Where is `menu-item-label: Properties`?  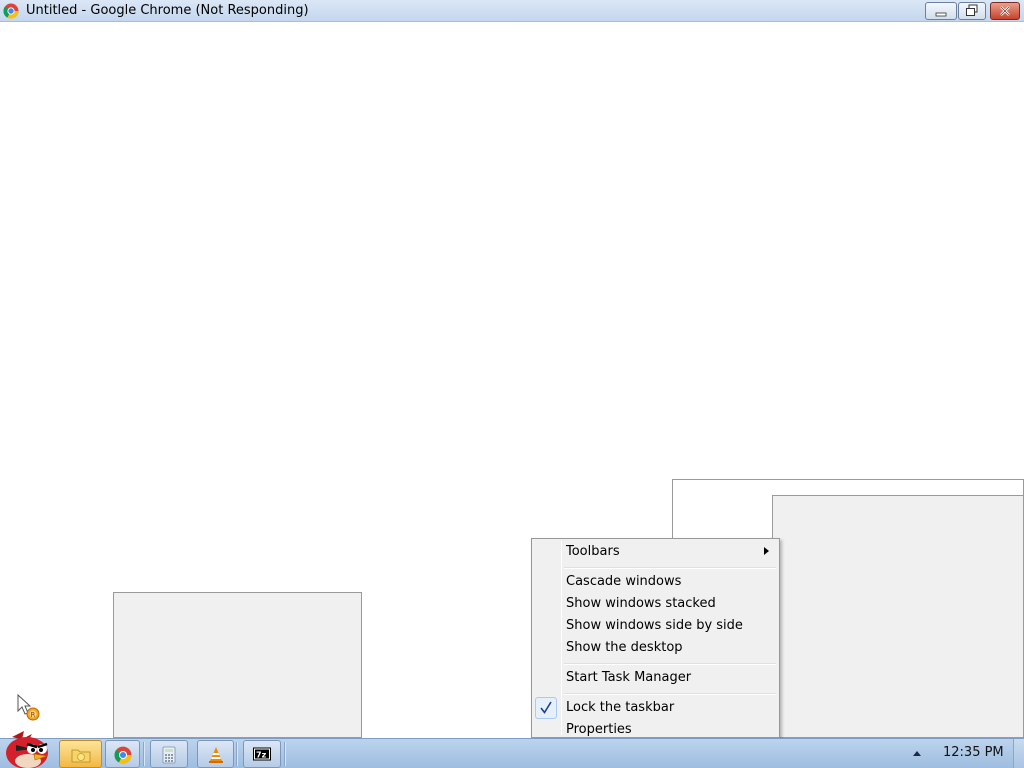
menu-item-label: Properties is located at coordinates (599, 729).